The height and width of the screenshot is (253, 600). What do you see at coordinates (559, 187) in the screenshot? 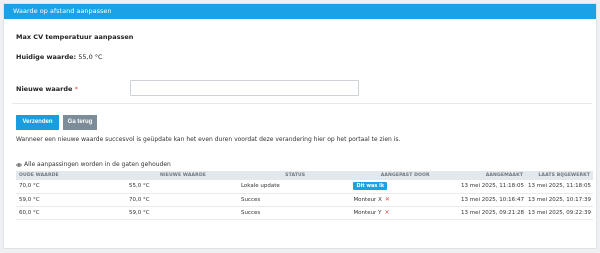
I see `updated-at: 13 mei 2025, 11:18:05` at bounding box center [559, 187].